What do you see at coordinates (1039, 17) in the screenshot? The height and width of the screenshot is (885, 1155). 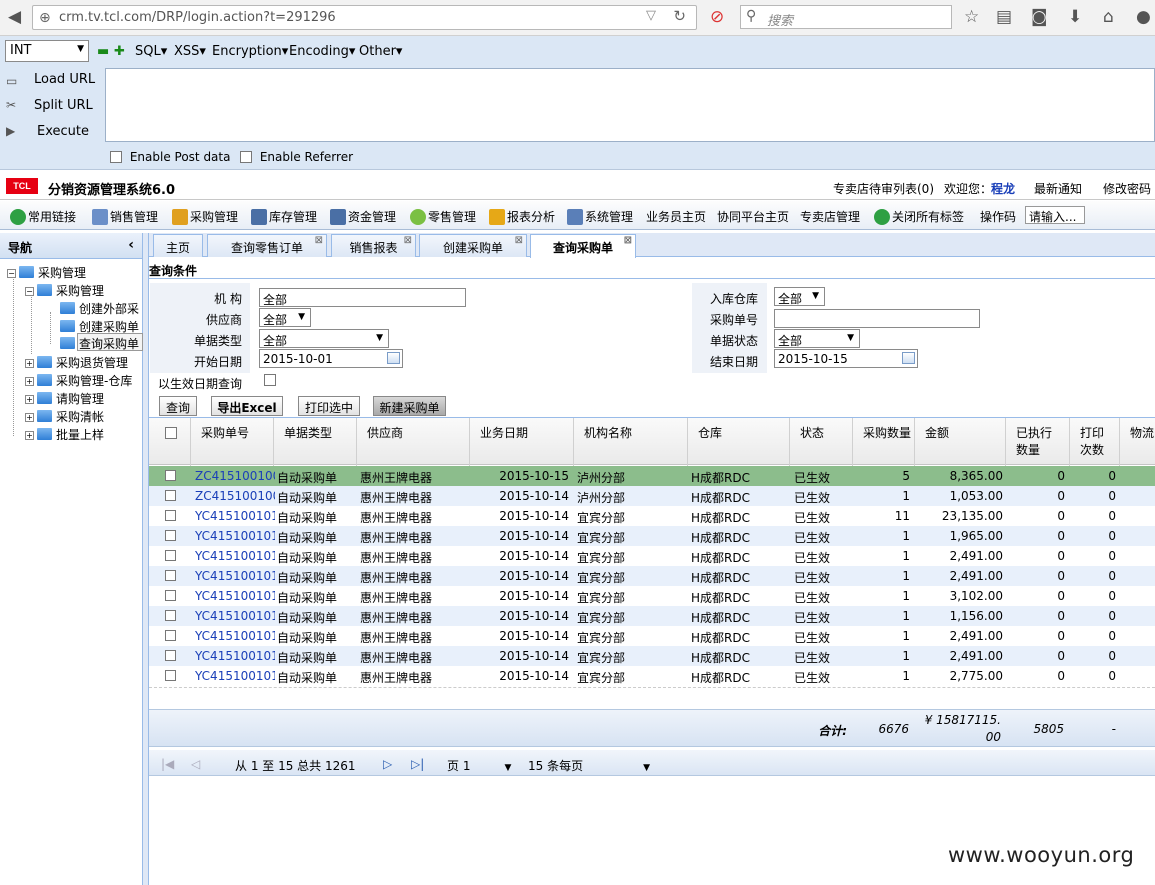 I see `pocket-icon: ◙` at bounding box center [1039, 17].